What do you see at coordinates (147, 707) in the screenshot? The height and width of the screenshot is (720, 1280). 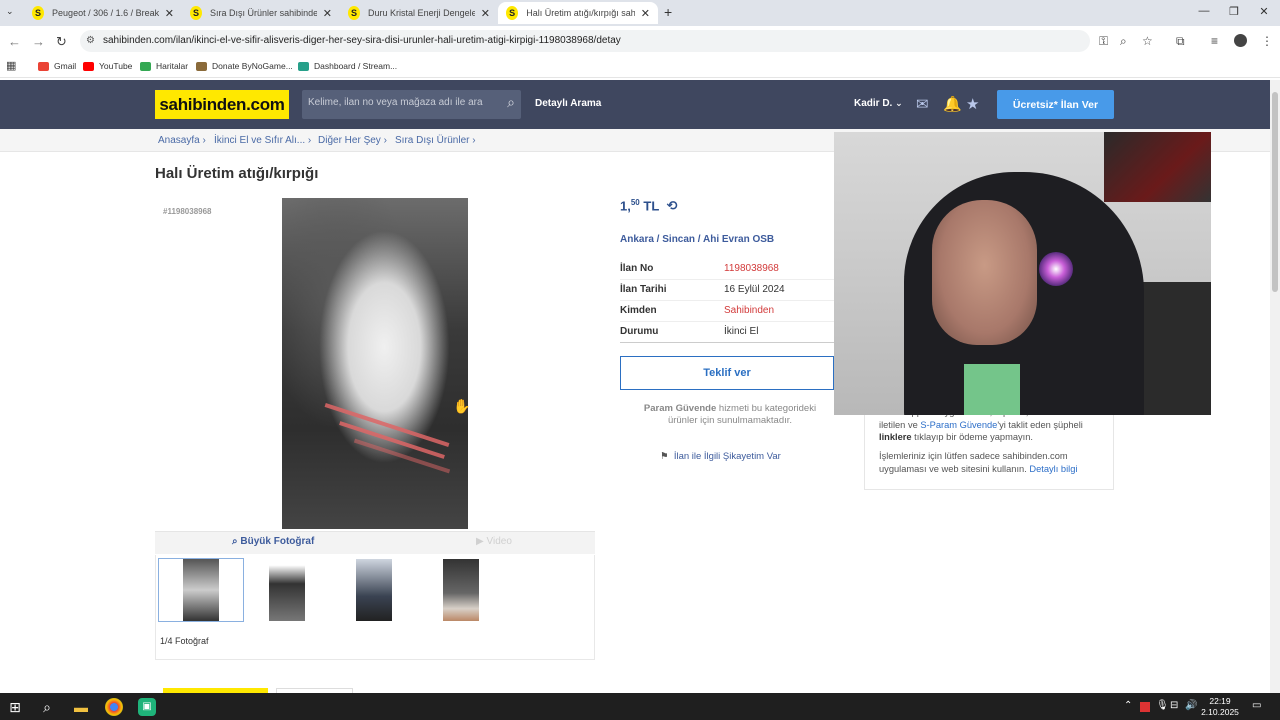 I see `app-icon: ▣` at bounding box center [147, 707].